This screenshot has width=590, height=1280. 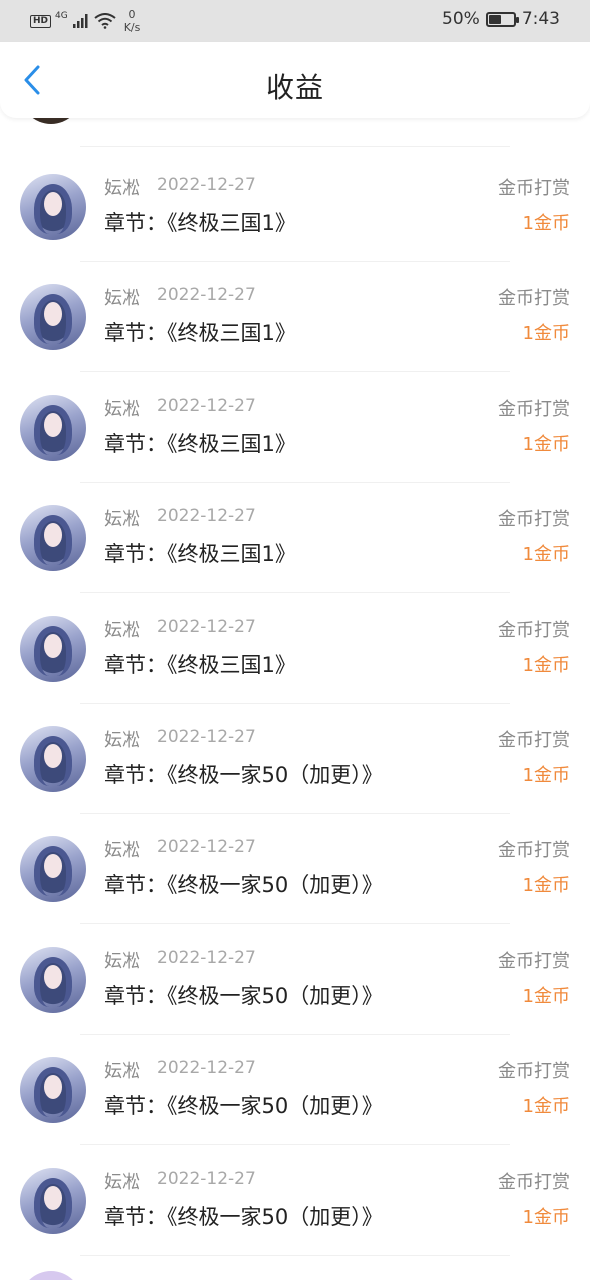 I want to click on status-left: HD 4G 0 K/s, so click(x=85, y=21).